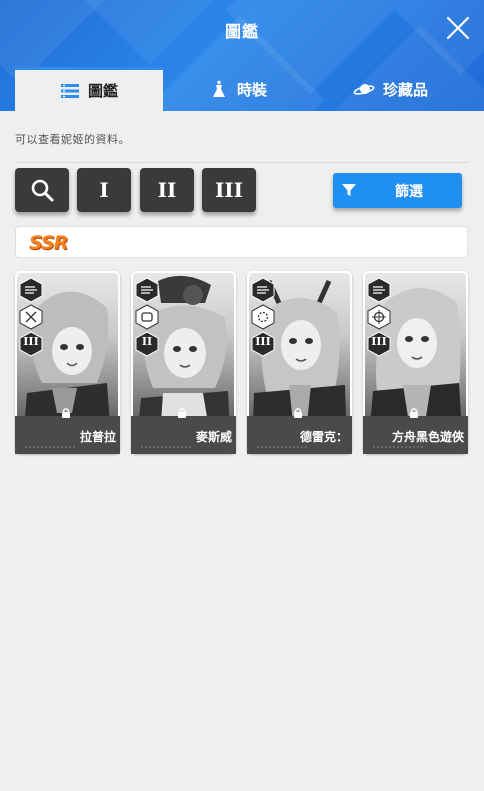 The image size is (484, 791). What do you see at coordinates (242, 162) in the screenshot?
I see `divider` at bounding box center [242, 162].